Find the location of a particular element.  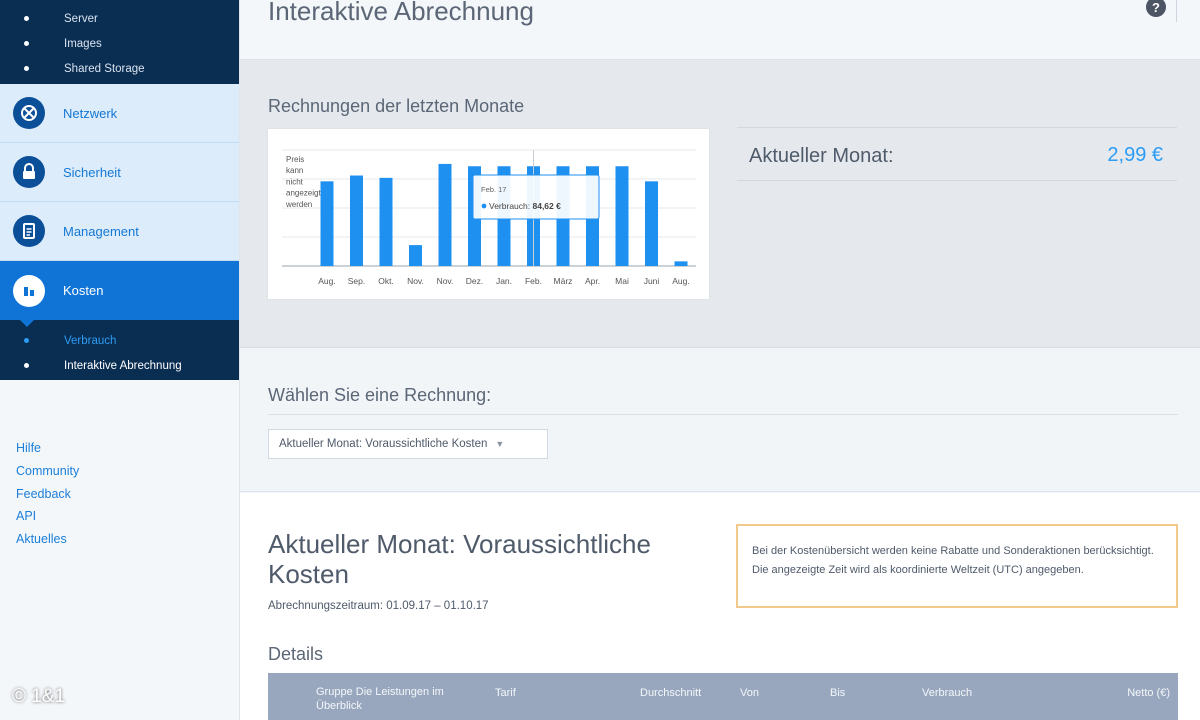

sidebar-item-label: Management is located at coordinates (101, 231).